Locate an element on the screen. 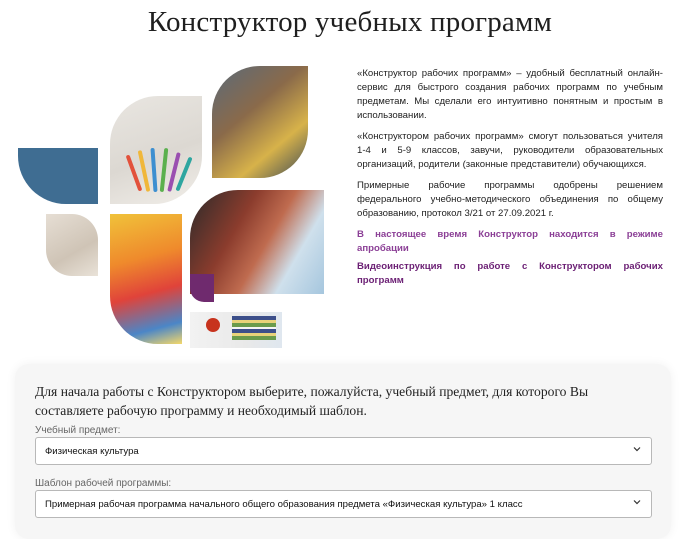 Image resolution: width=700 pixels, height=539 pixels. subject-label: Учебный предмет: is located at coordinates (78, 430).